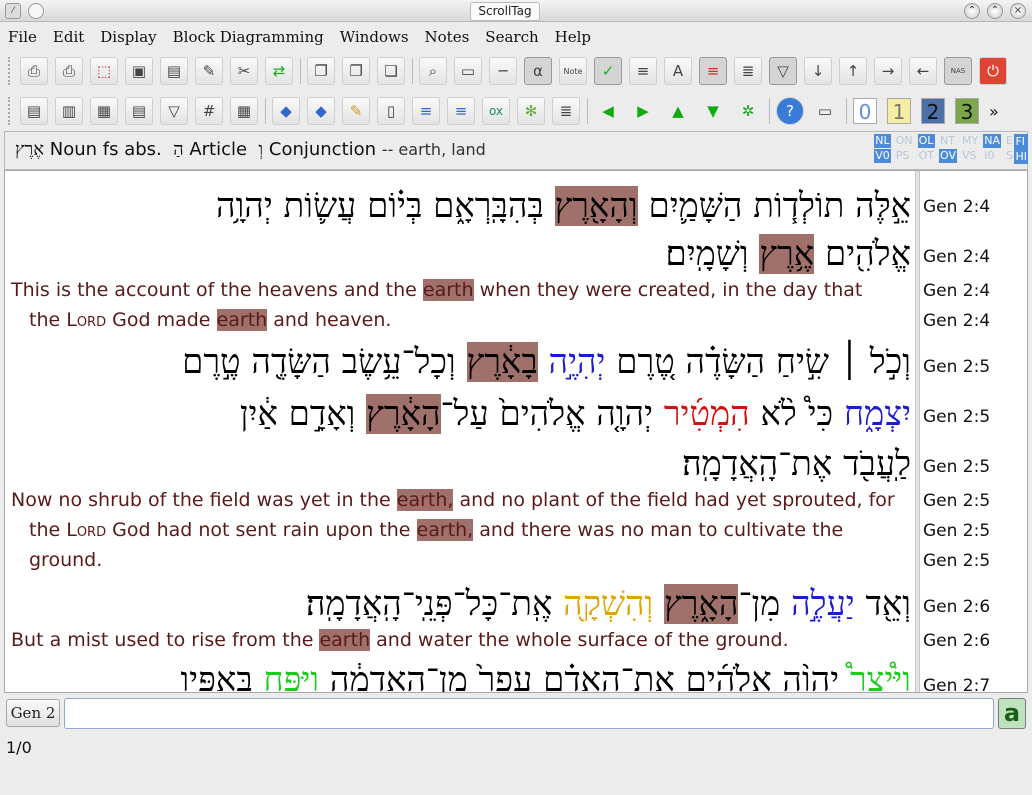  I want to click on export-icon: ⇄, so click(279, 71).